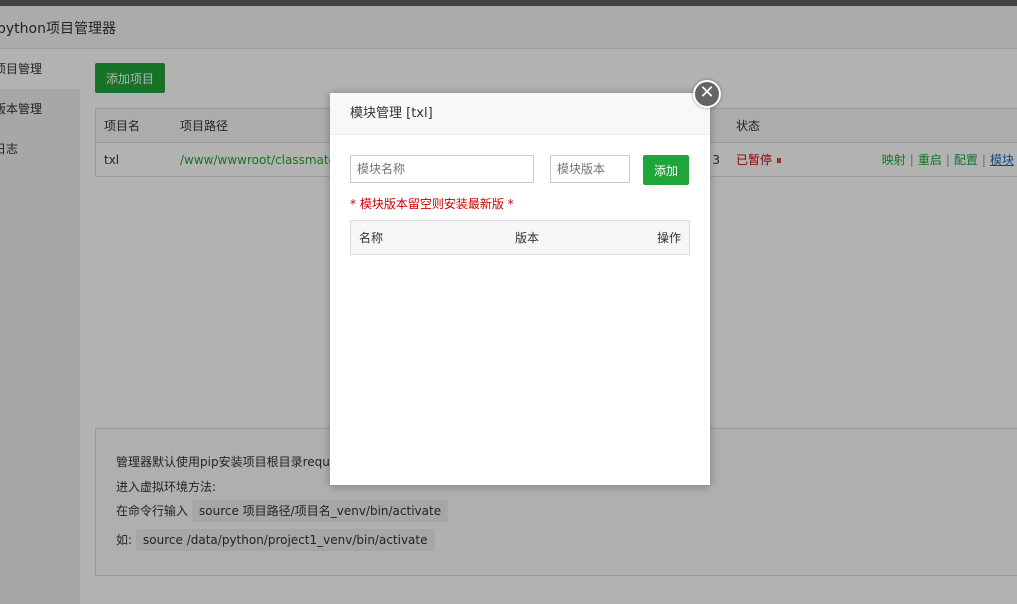  Describe the element at coordinates (707, 94) in the screenshot. I see `close-icon: ✕` at that location.